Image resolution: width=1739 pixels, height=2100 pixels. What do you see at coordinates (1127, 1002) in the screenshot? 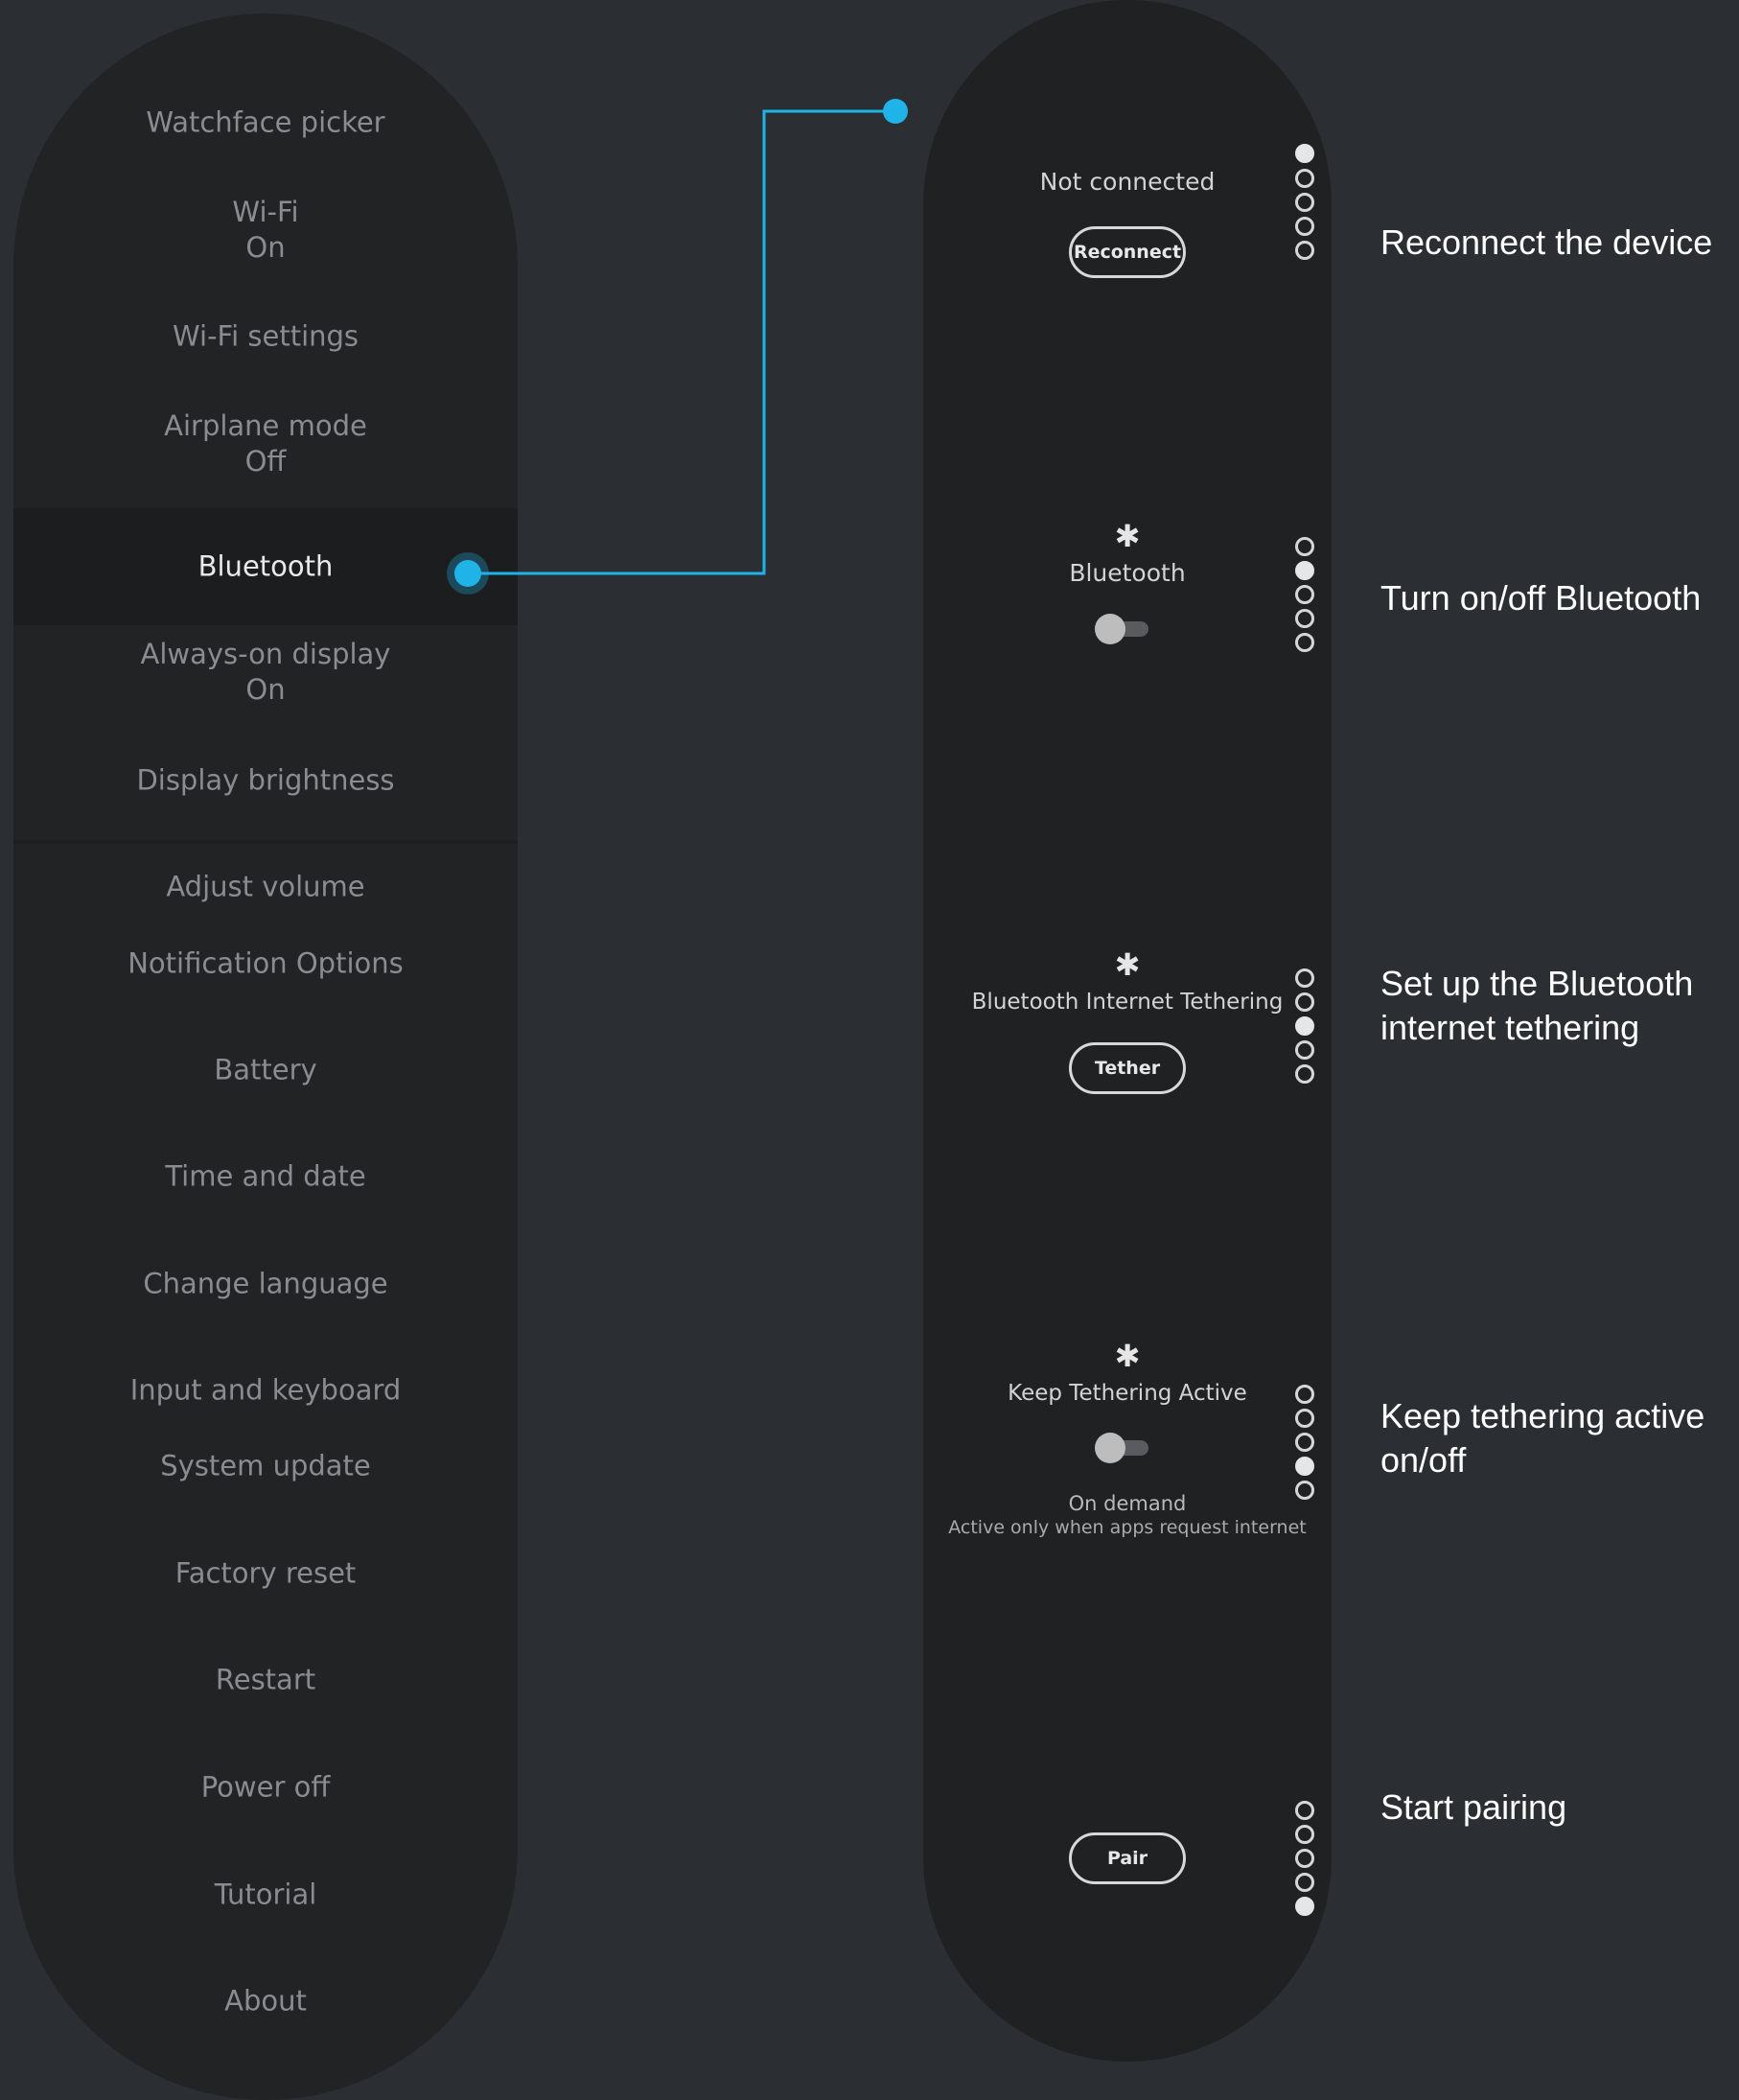
I see `tethering-title: Bluetooth Internet Tethering` at bounding box center [1127, 1002].